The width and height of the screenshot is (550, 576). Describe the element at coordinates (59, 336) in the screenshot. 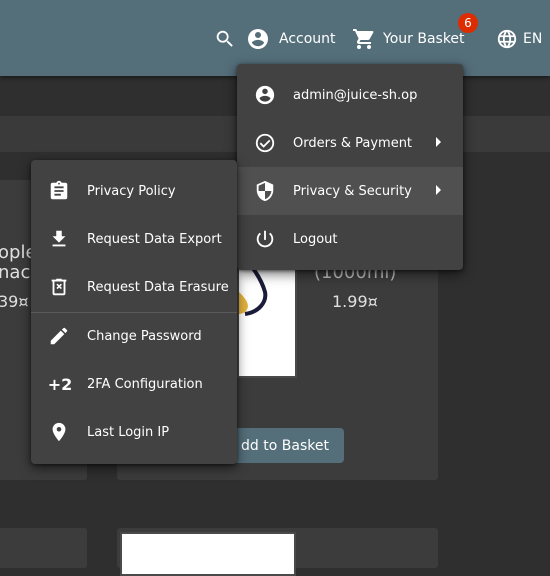

I see `pencil-icon` at that location.